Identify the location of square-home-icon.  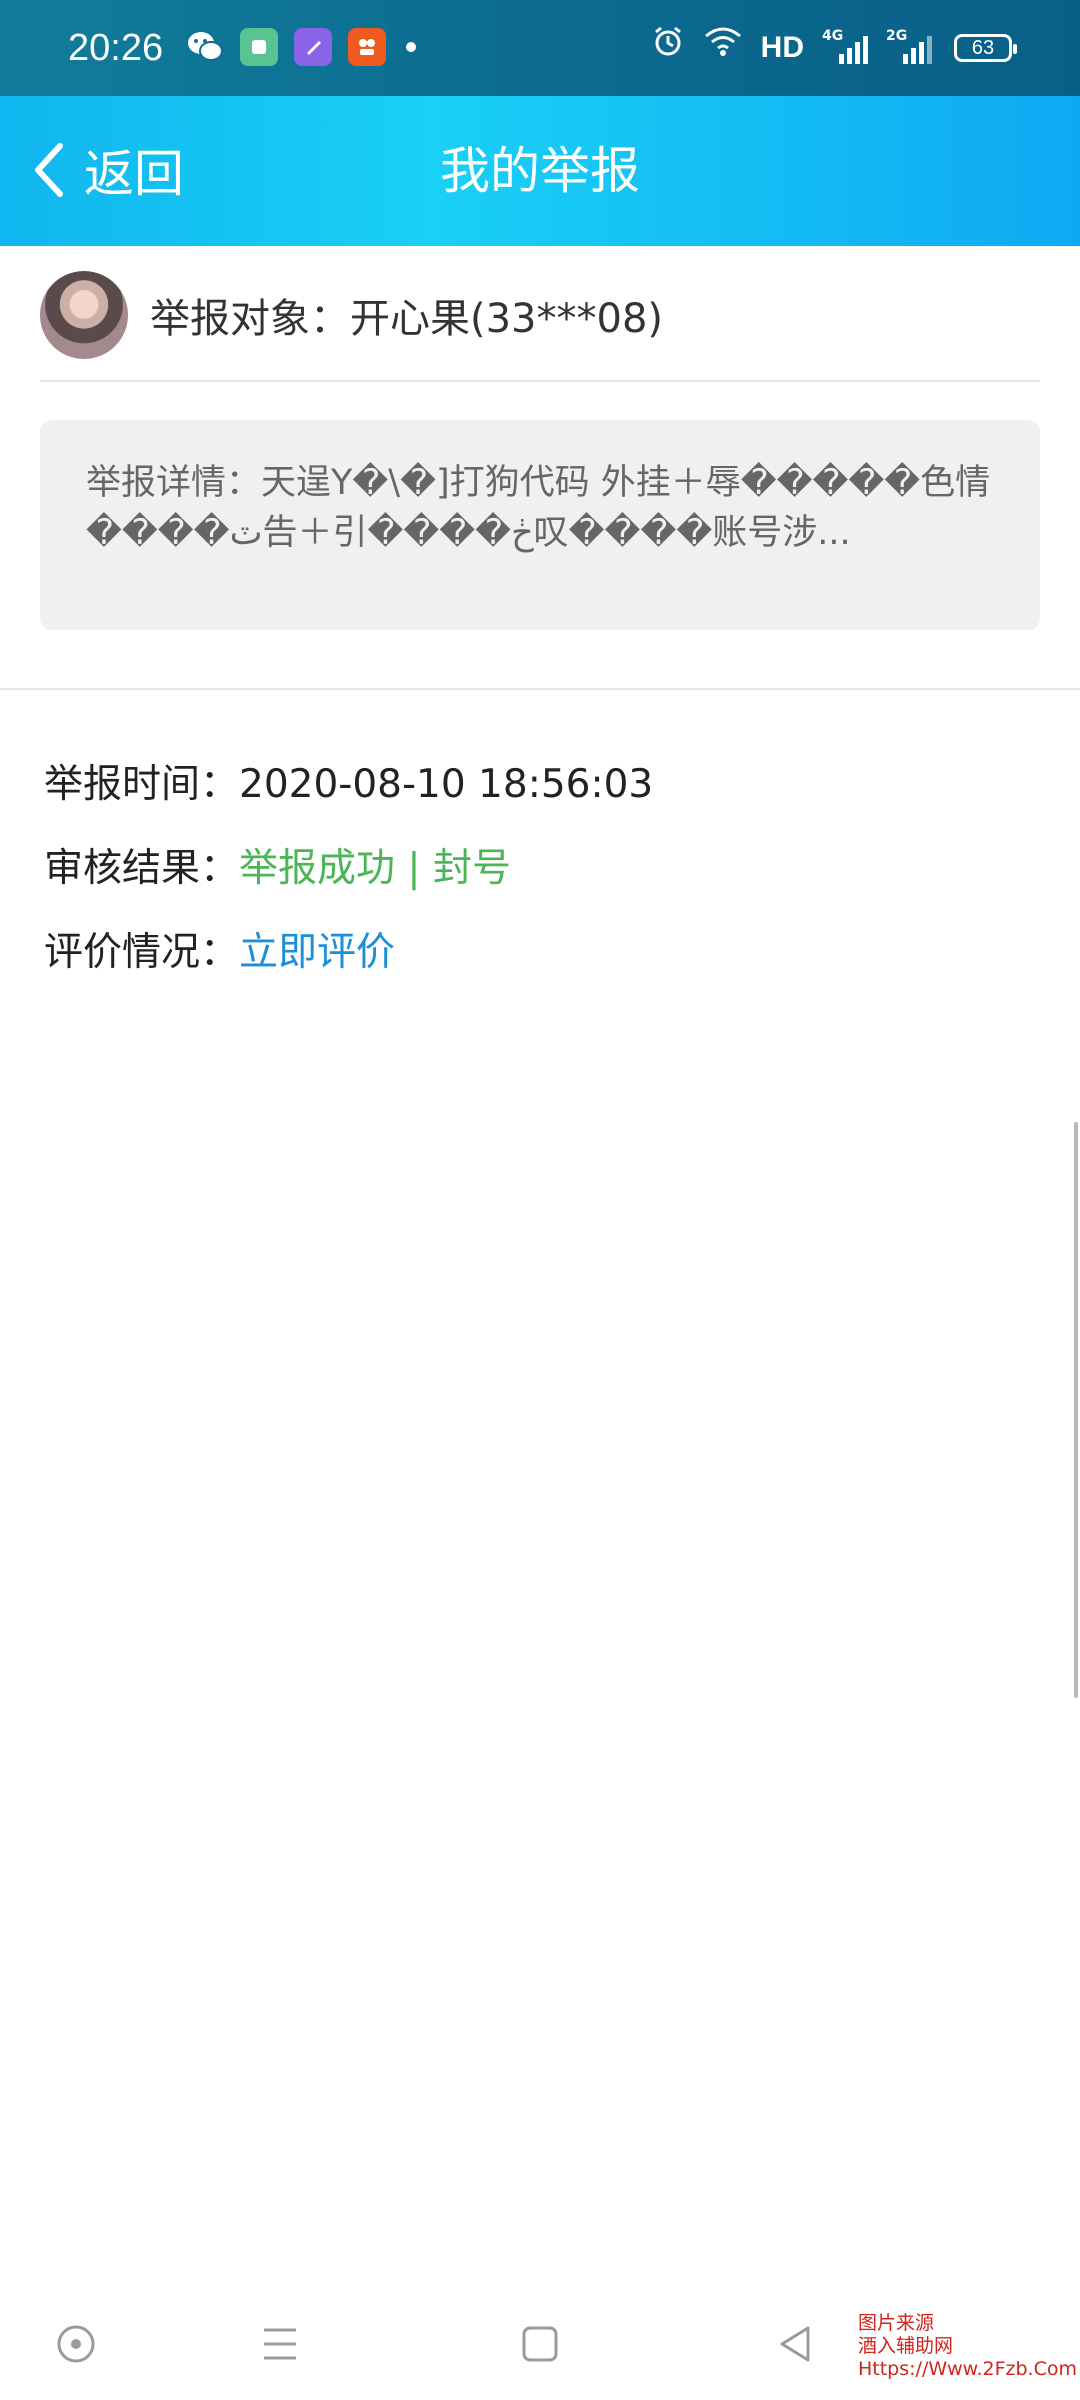
(540, 2344).